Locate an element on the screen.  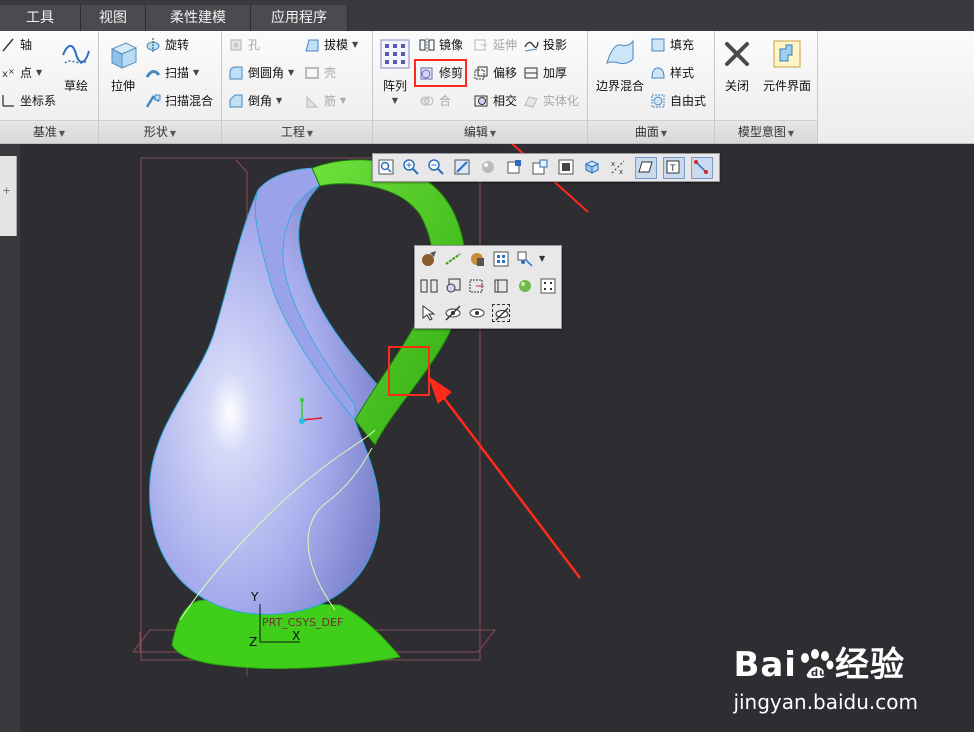
mini-thicken-icon is located at coordinates (501, 286).